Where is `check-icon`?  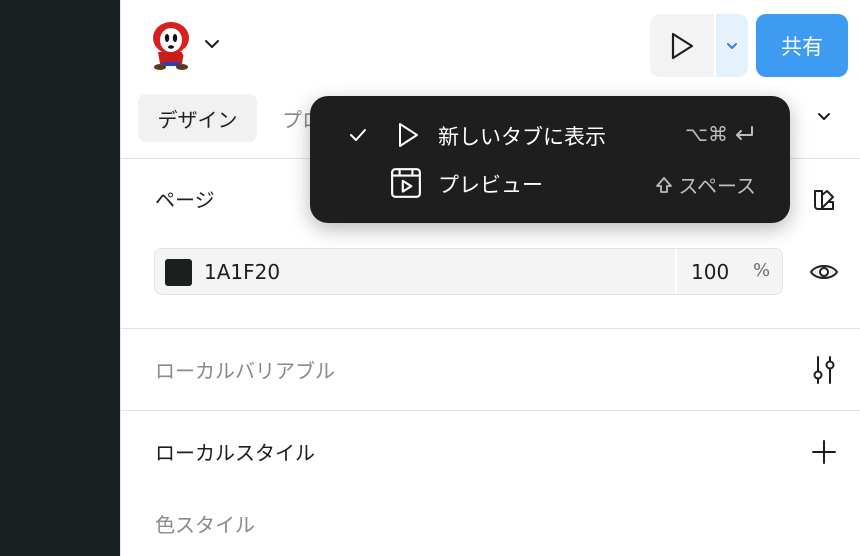 check-icon is located at coordinates (358, 135).